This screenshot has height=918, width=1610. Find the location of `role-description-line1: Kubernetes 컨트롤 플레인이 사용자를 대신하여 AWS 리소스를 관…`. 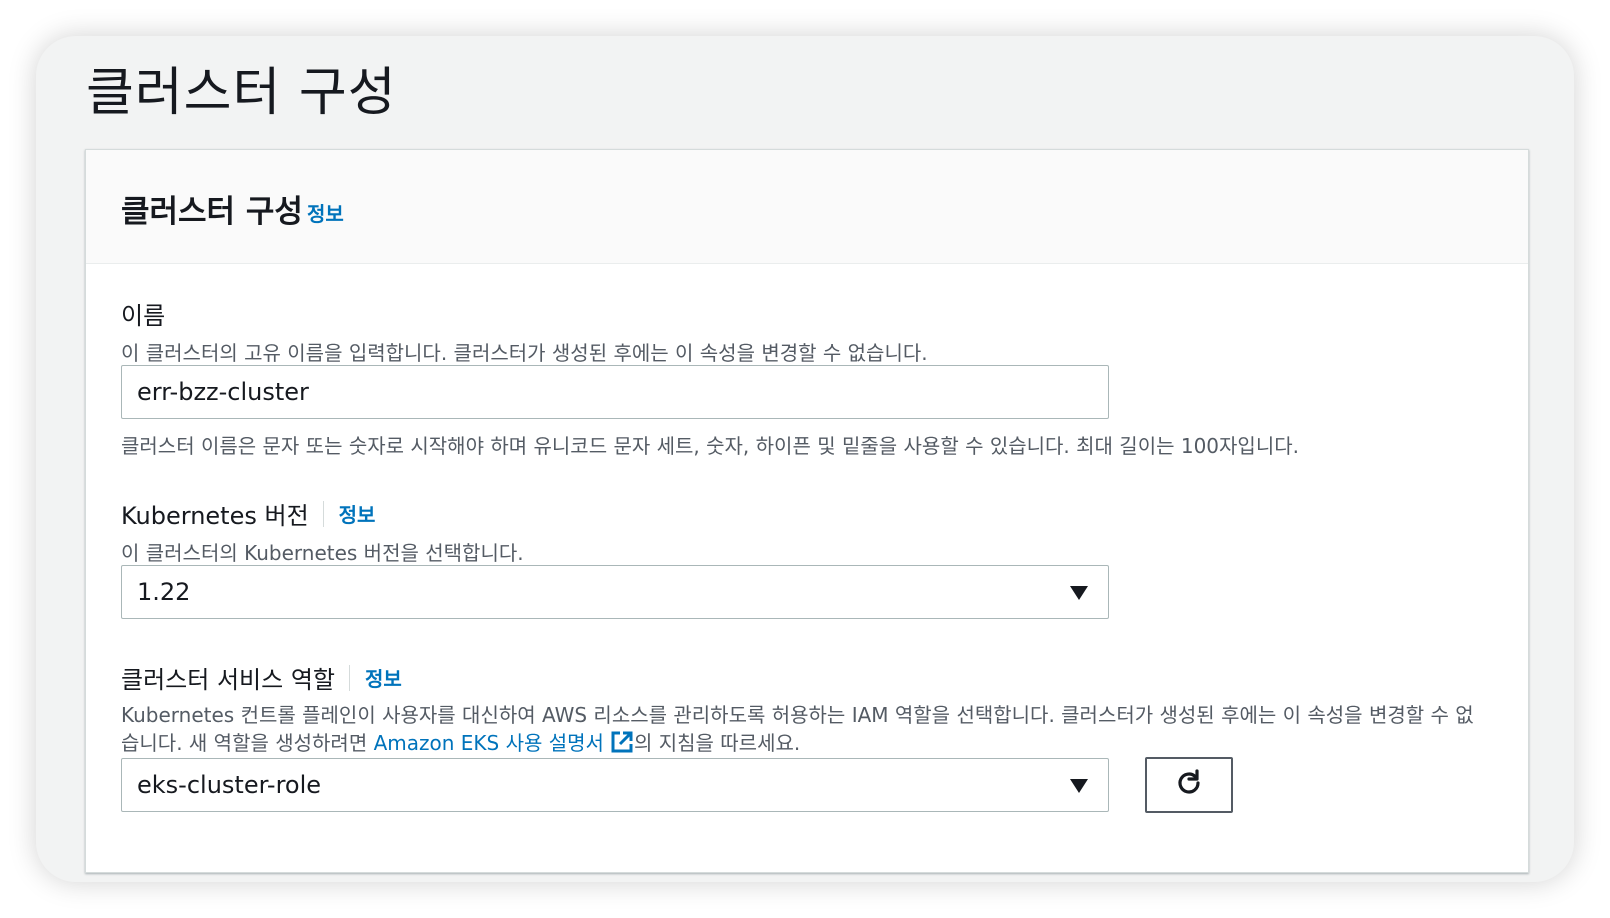

role-description-line1: Kubernetes 컨트롤 플레인이 사용자를 대신하여 AWS 리소스를 관… is located at coordinates (797, 715).